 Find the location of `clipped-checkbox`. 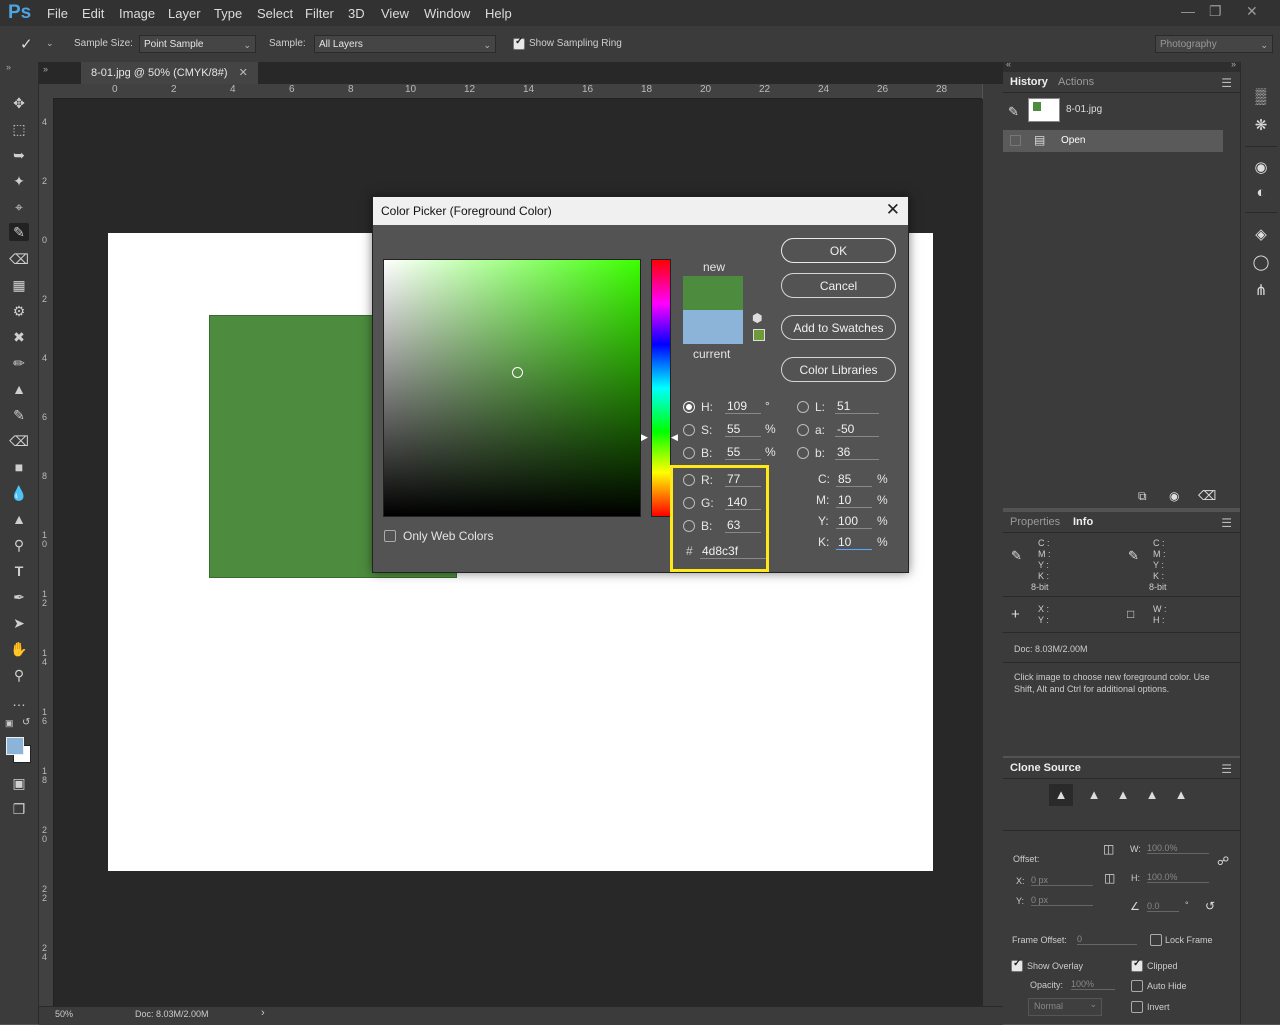

clipped-checkbox is located at coordinates (1137, 965).